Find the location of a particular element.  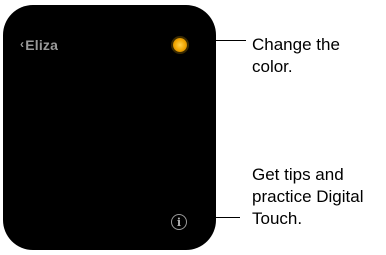

callout-tips-text: Get tips and practice Digital Touch. is located at coordinates (319, 197).